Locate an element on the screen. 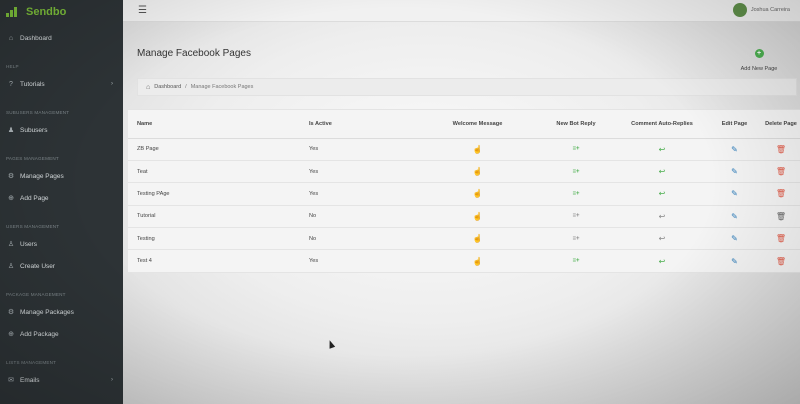  header-edit-page: Edit Page is located at coordinates (734, 124).